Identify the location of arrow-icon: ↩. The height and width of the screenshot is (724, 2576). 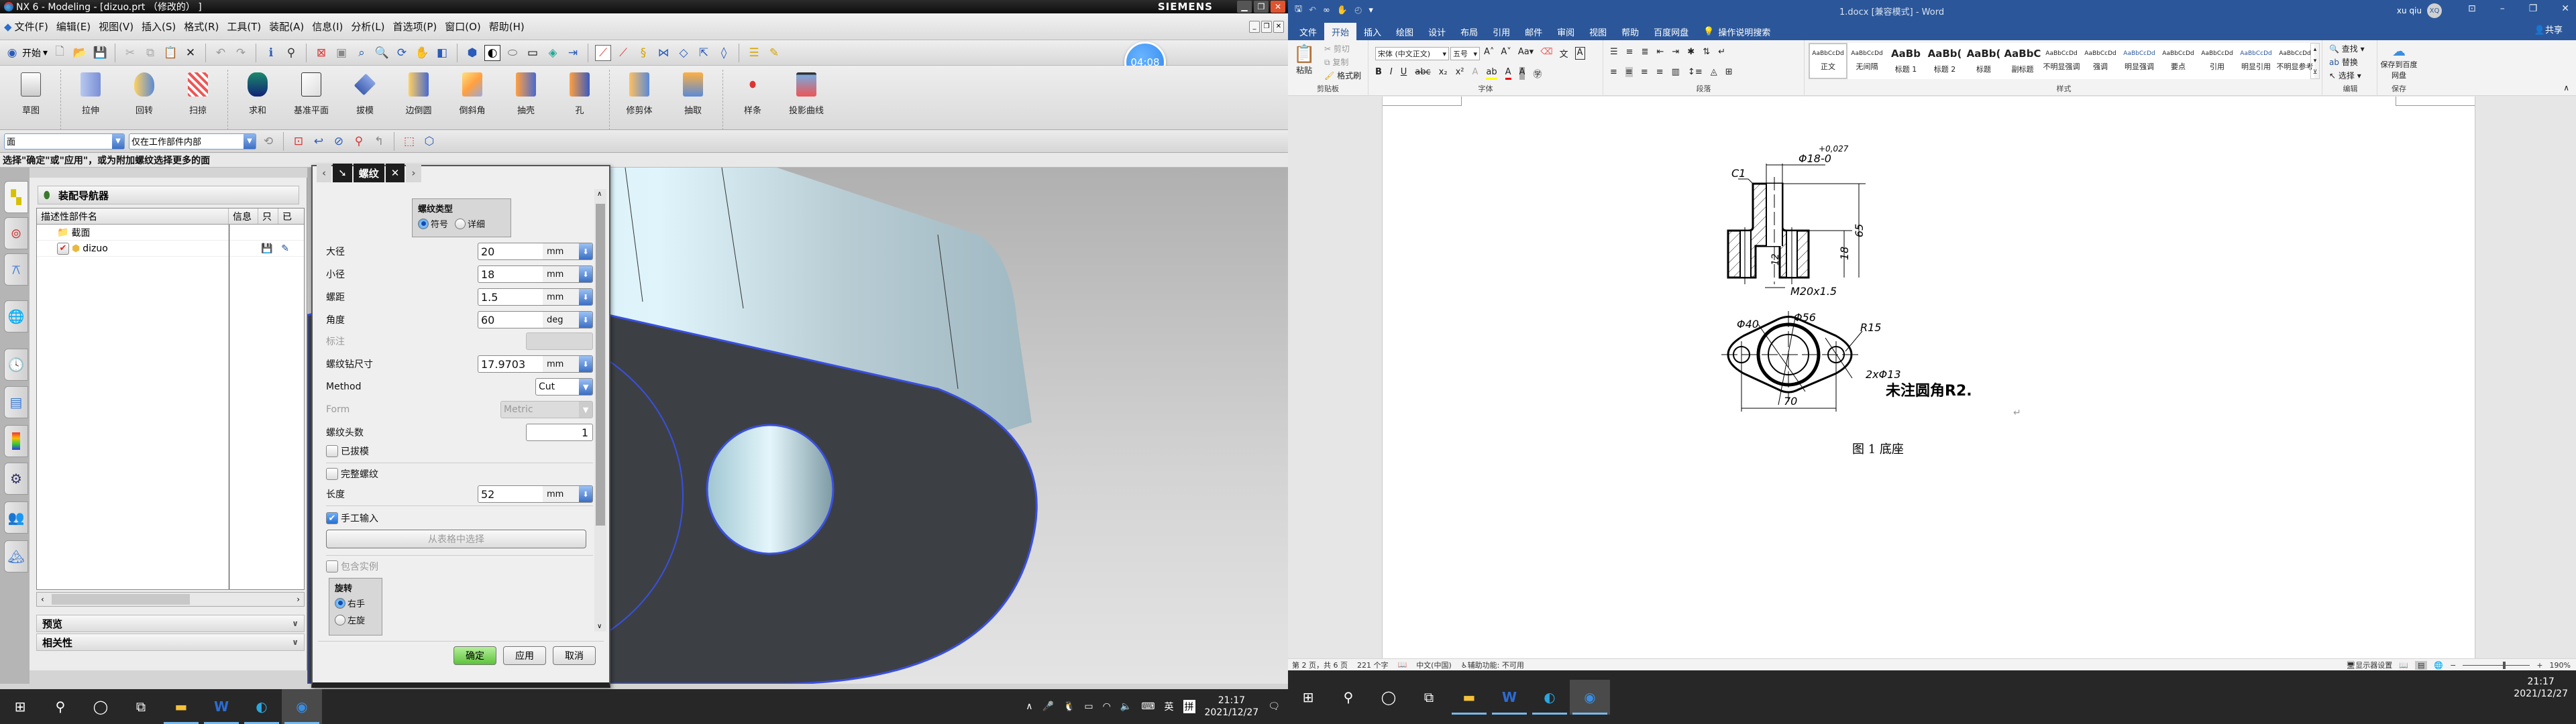
(319, 141).